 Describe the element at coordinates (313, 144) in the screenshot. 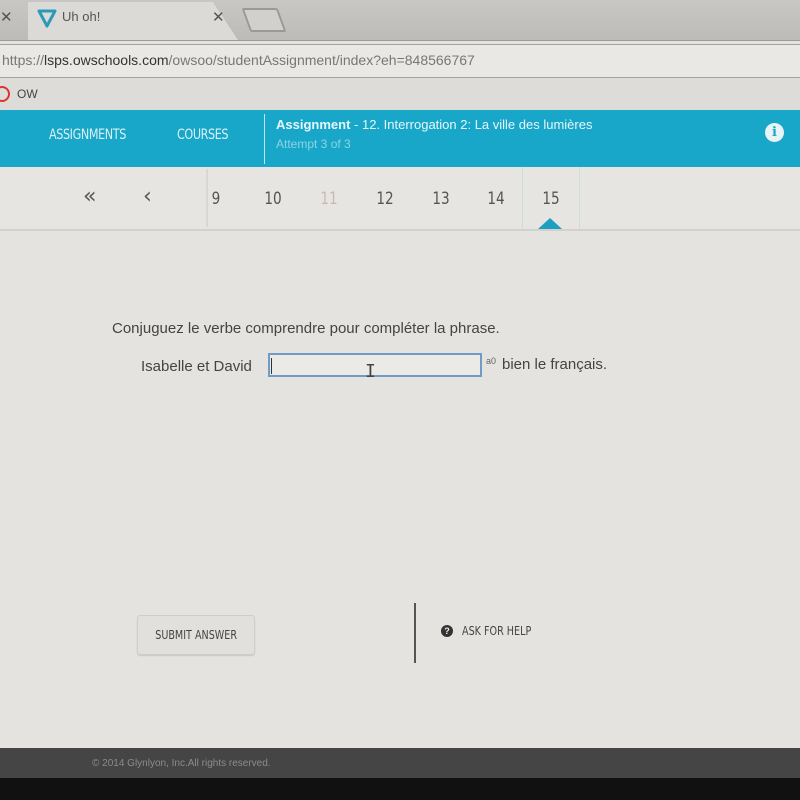

I see `attempt-count: Attempt 3 of 3` at that location.